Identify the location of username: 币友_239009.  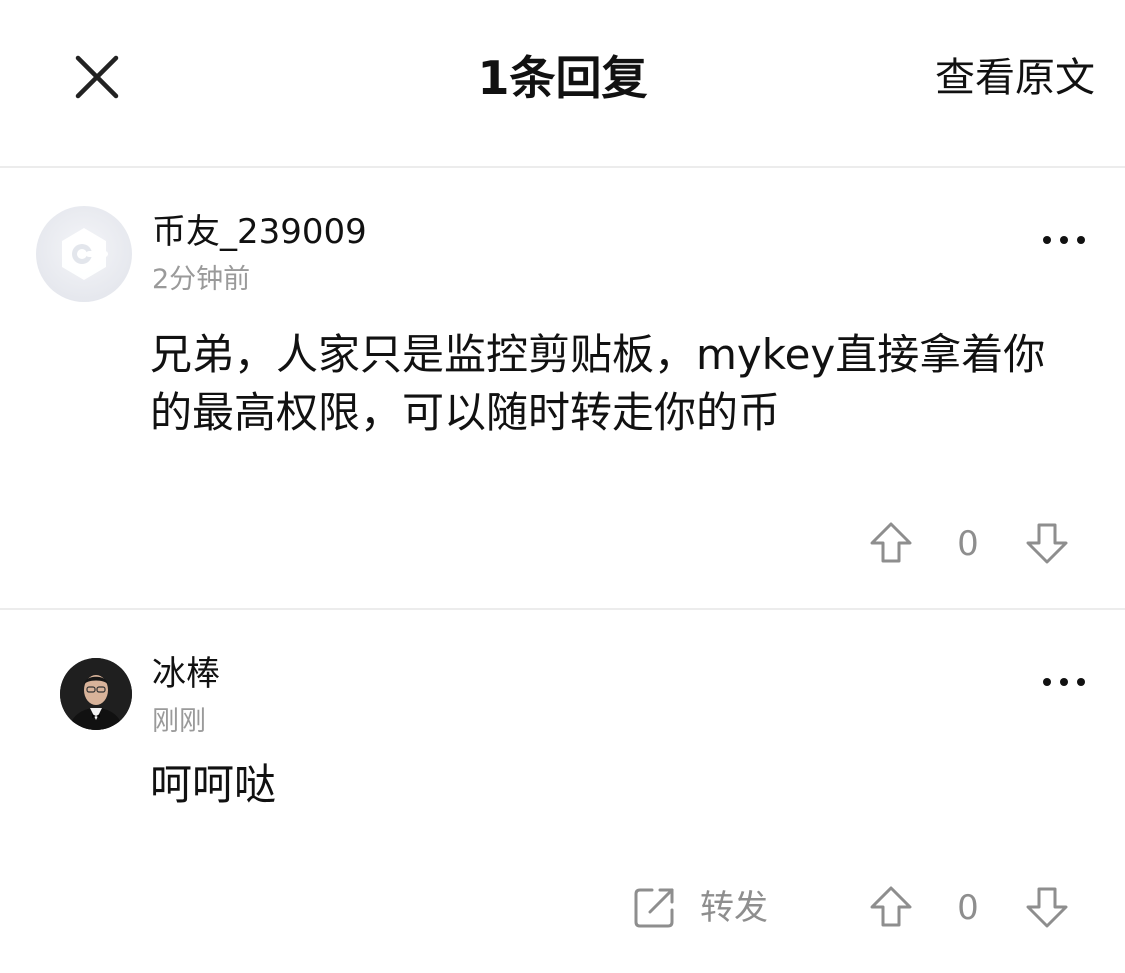
(259, 232).